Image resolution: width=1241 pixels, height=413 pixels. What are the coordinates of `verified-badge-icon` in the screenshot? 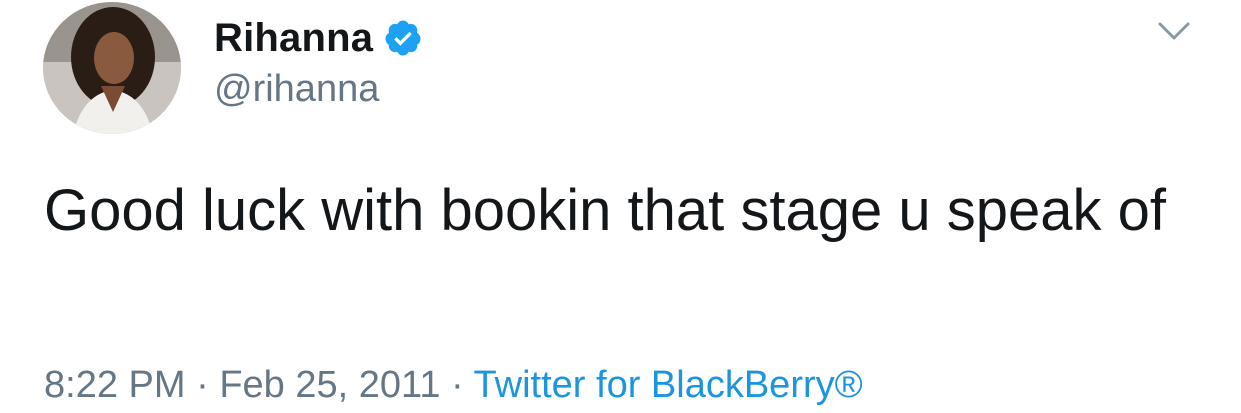 It's located at (403, 38).